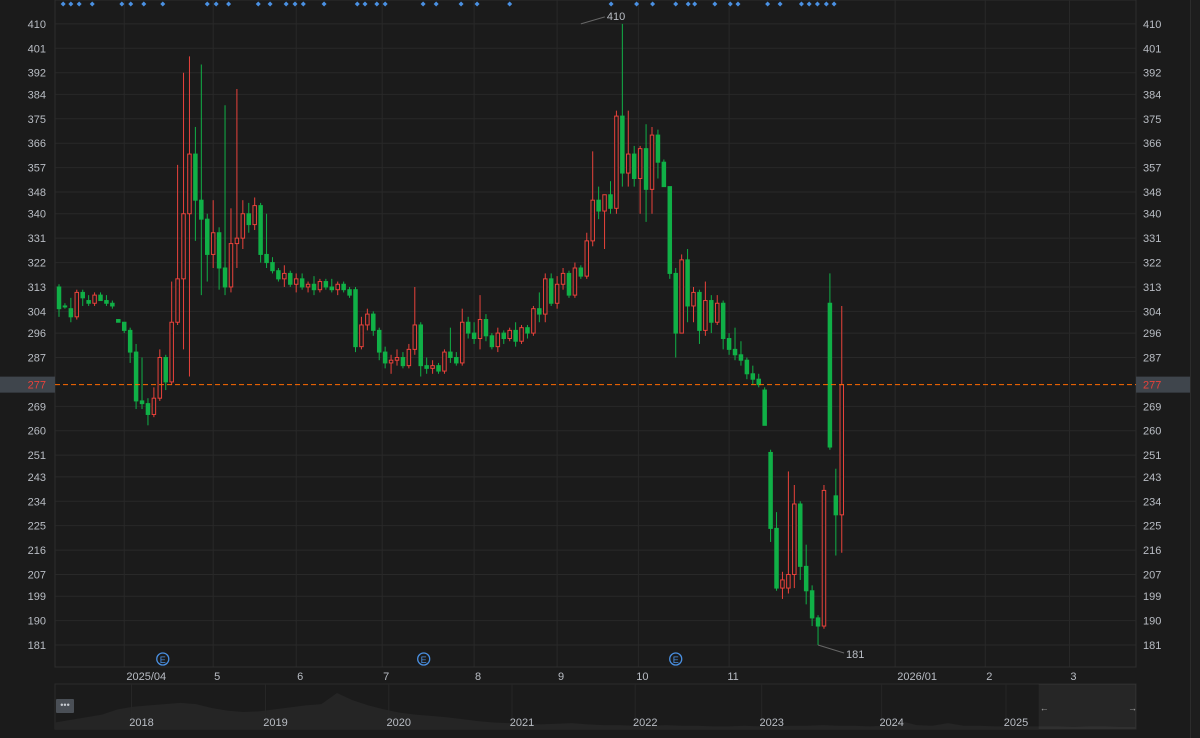 This screenshot has height=738, width=1200. I want to click on x-tick-label: 8, so click(478, 677).